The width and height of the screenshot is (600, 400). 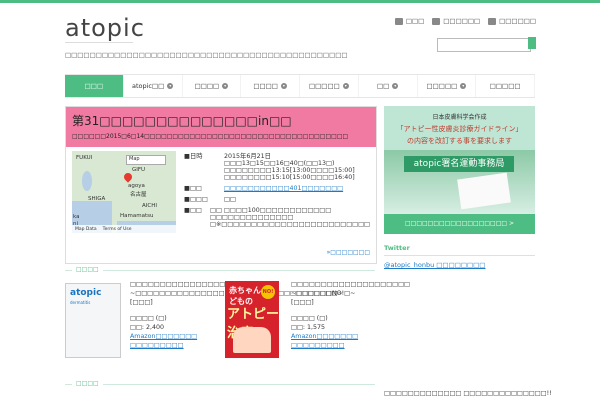 I want to click on banner-badge: atopic署名運動事務局, so click(x=459, y=164).